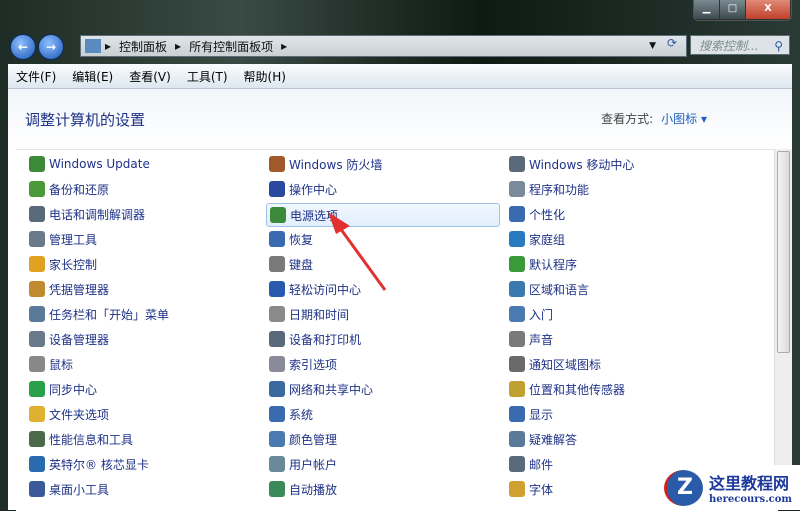  What do you see at coordinates (382, 464) in the screenshot?
I see `control-panel-item: 用户帐户` at bounding box center [382, 464].